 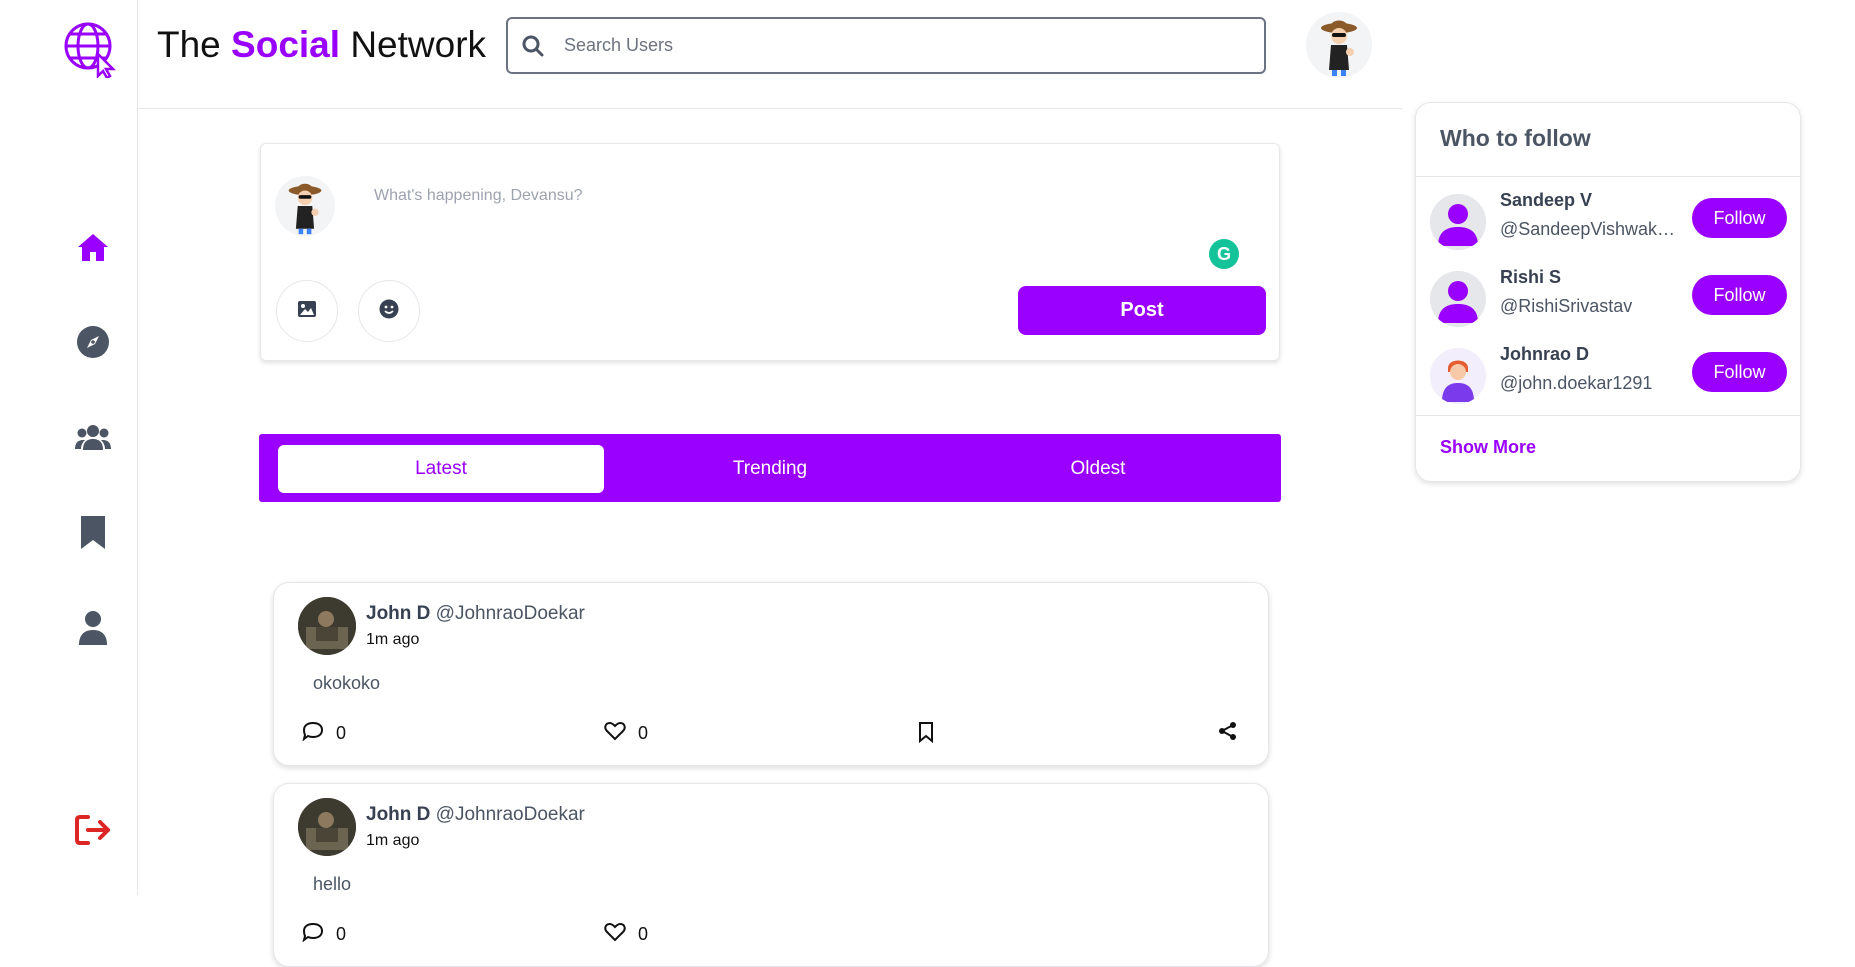 I want to click on smiley-icon, so click(x=389, y=311).